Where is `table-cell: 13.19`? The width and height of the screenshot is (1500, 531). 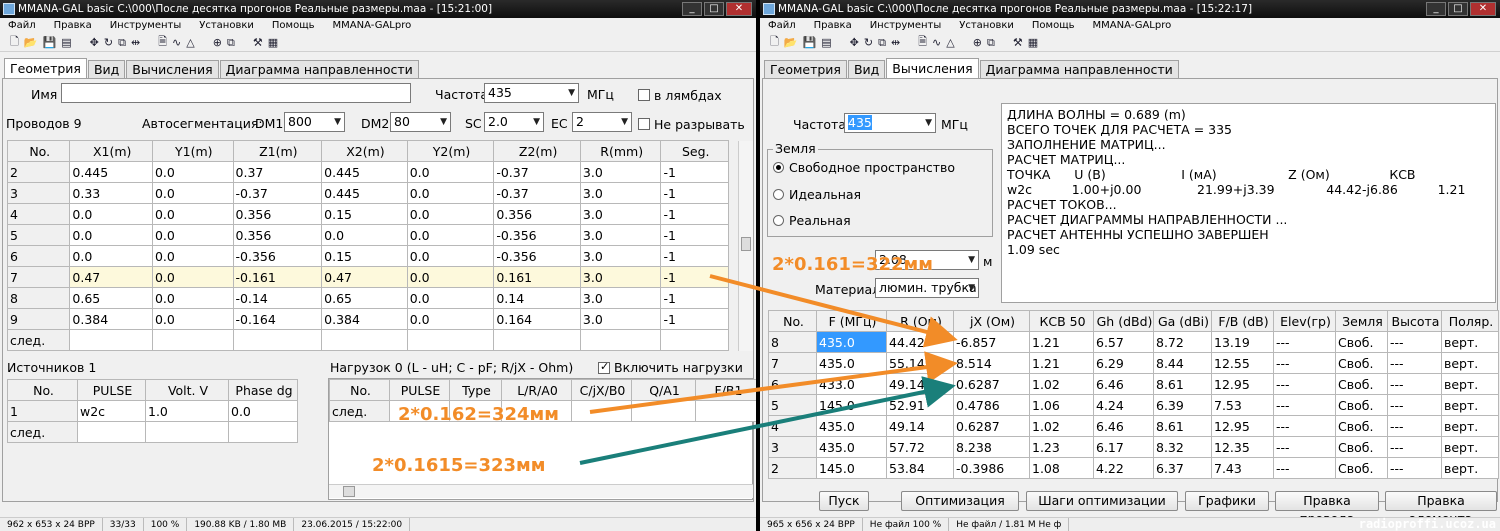
table-cell: 13.19 is located at coordinates (1242, 342).